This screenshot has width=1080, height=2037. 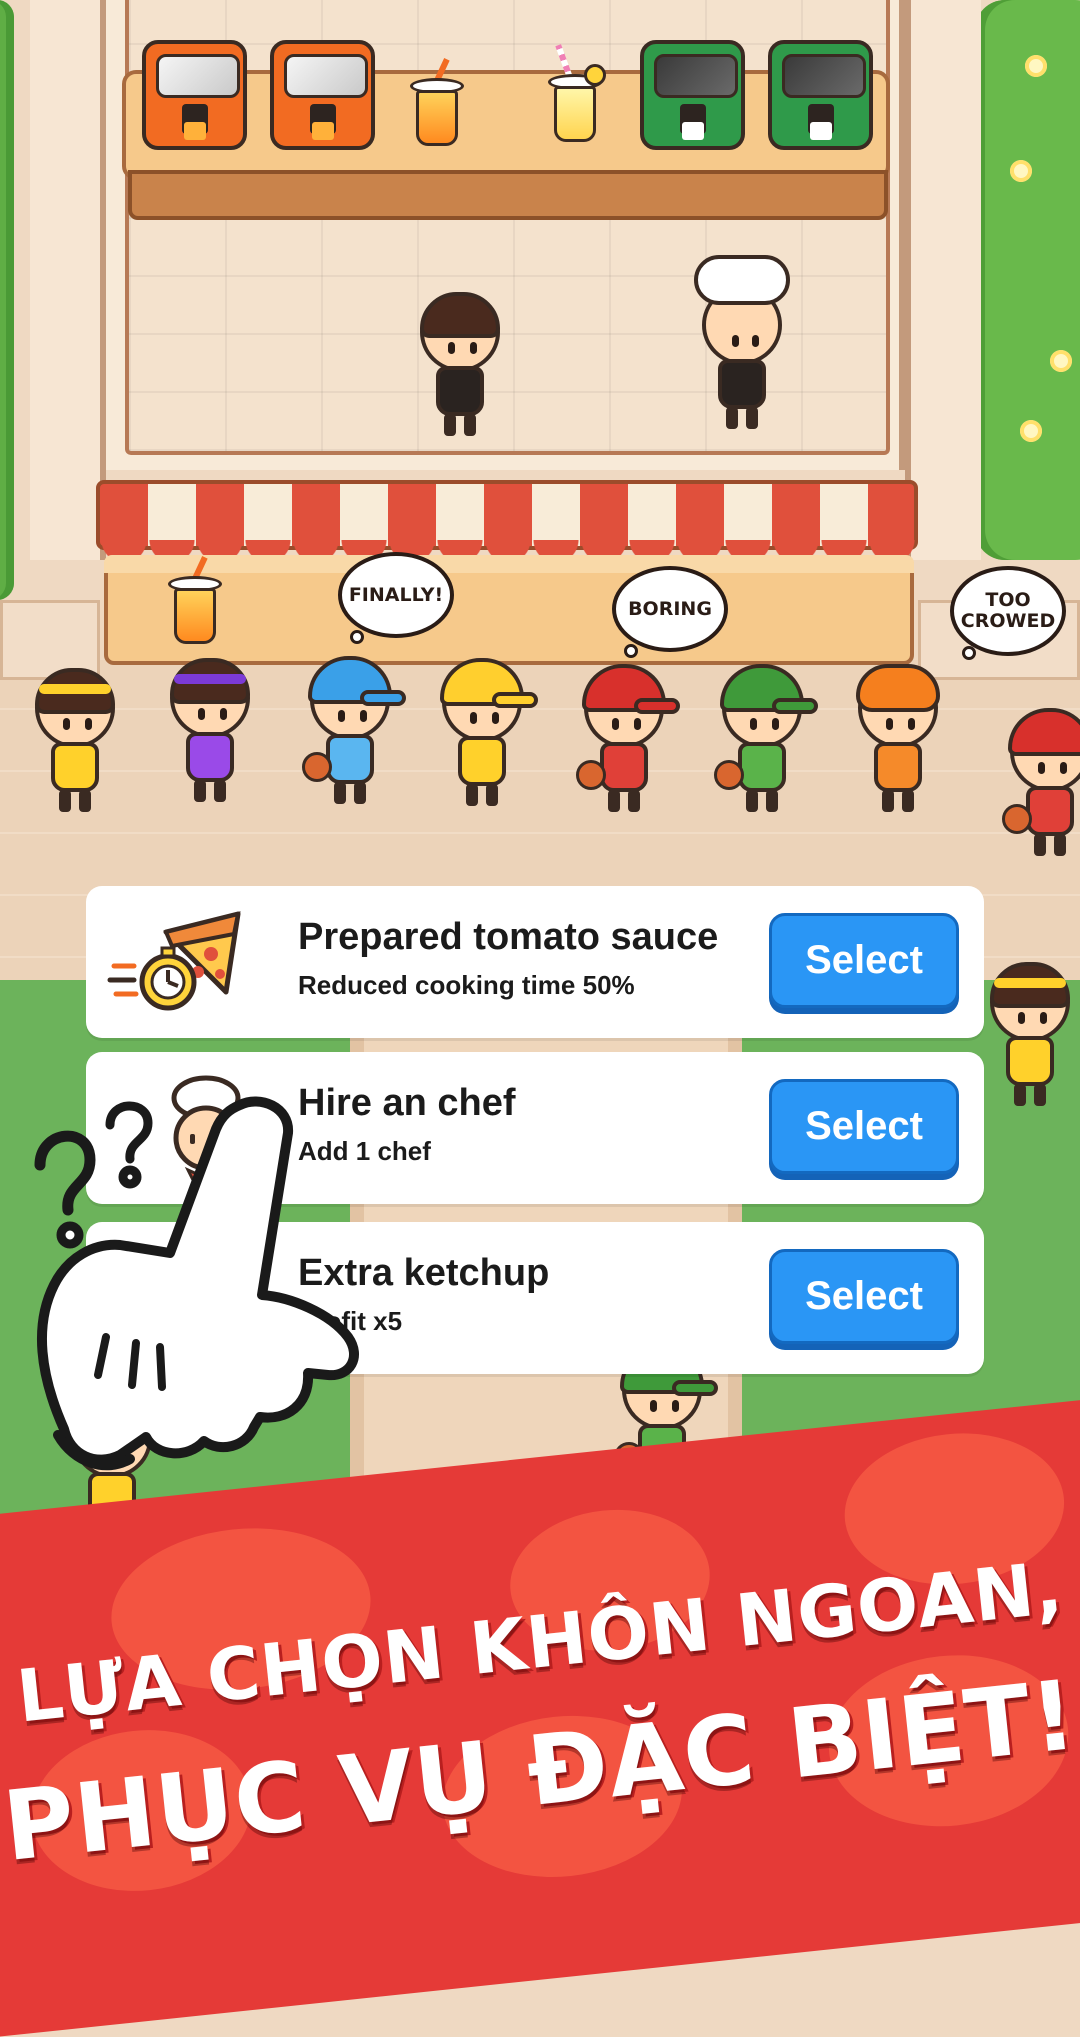 I want to click on lemonade-icon, so click(x=577, y=94).